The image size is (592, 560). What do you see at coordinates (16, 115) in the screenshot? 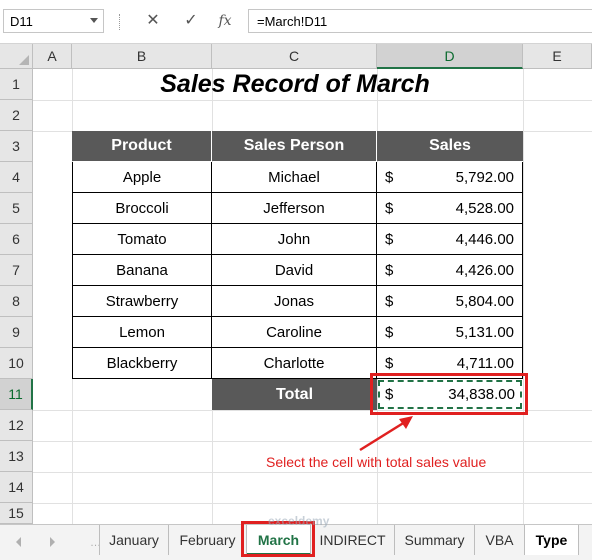
I see `row-header-2: 2` at bounding box center [16, 115].